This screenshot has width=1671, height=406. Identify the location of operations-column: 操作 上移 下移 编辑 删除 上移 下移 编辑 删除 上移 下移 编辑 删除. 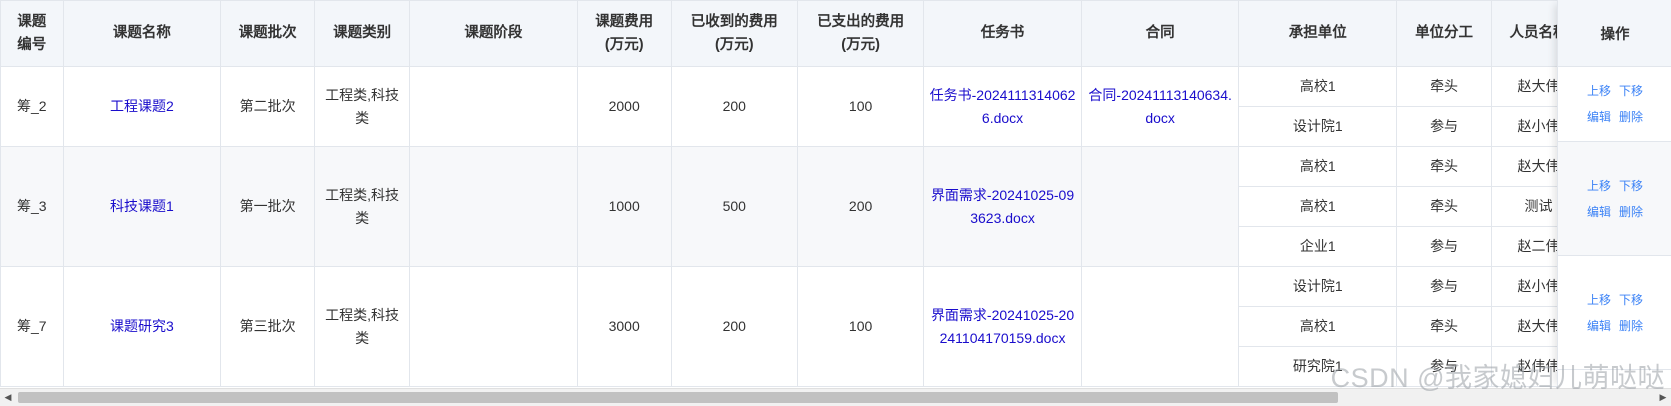
(1614, 194).